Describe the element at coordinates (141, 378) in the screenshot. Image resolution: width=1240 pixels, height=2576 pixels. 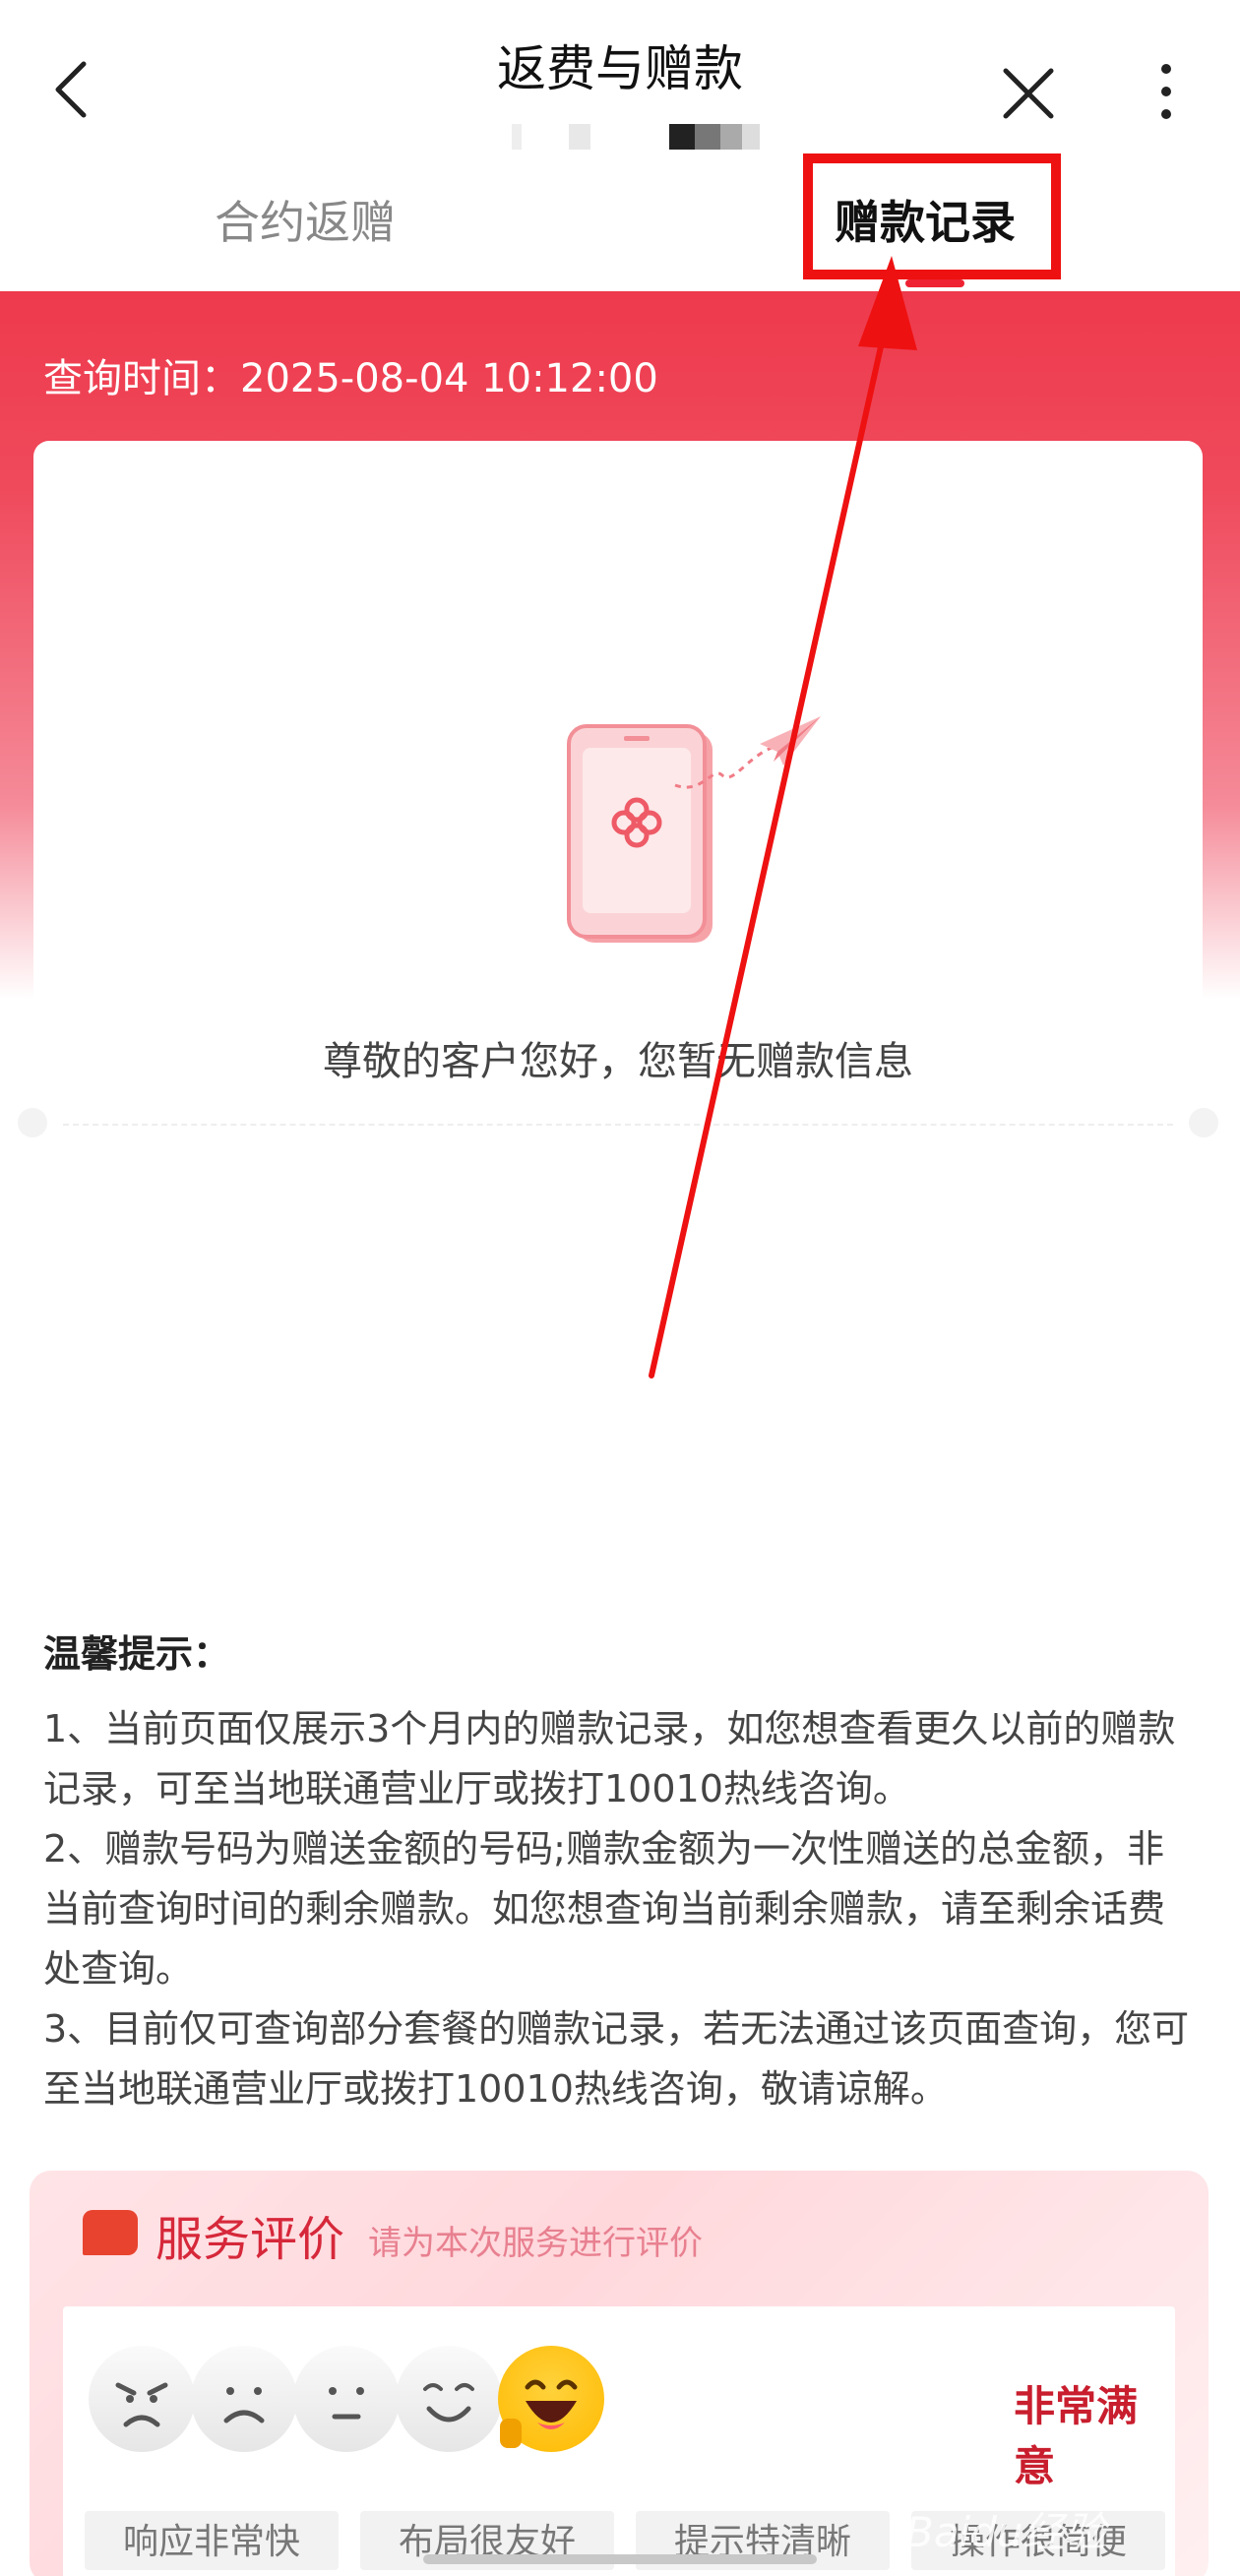
I see `query-time-label: 查询时间：` at that location.